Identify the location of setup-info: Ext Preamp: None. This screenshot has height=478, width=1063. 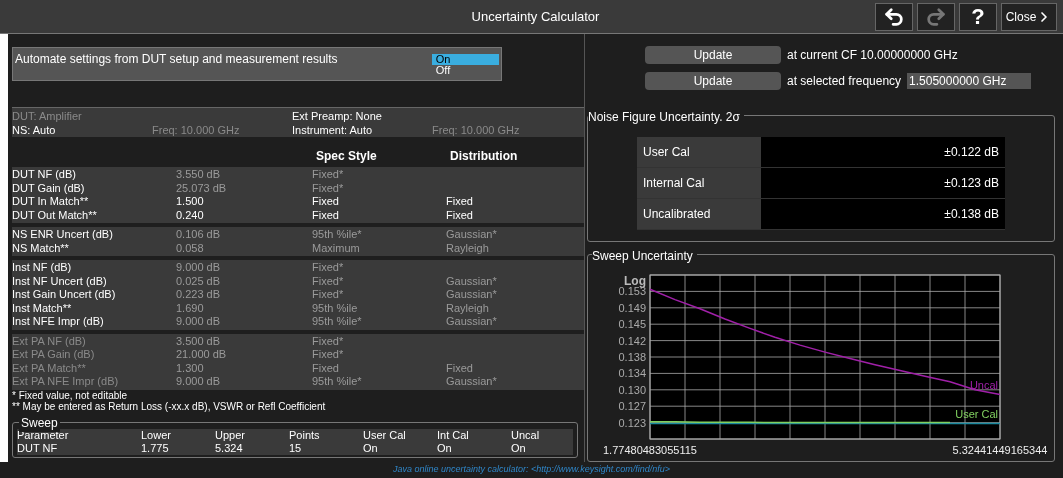
(337, 117).